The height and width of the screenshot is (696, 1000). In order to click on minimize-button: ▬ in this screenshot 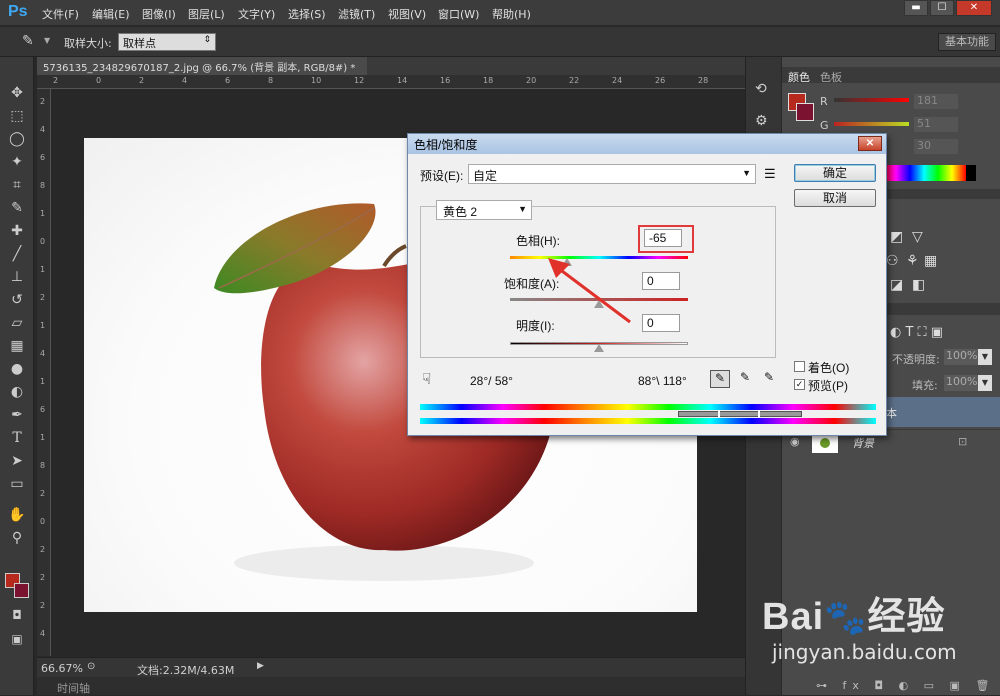, I will do `click(916, 8)`.